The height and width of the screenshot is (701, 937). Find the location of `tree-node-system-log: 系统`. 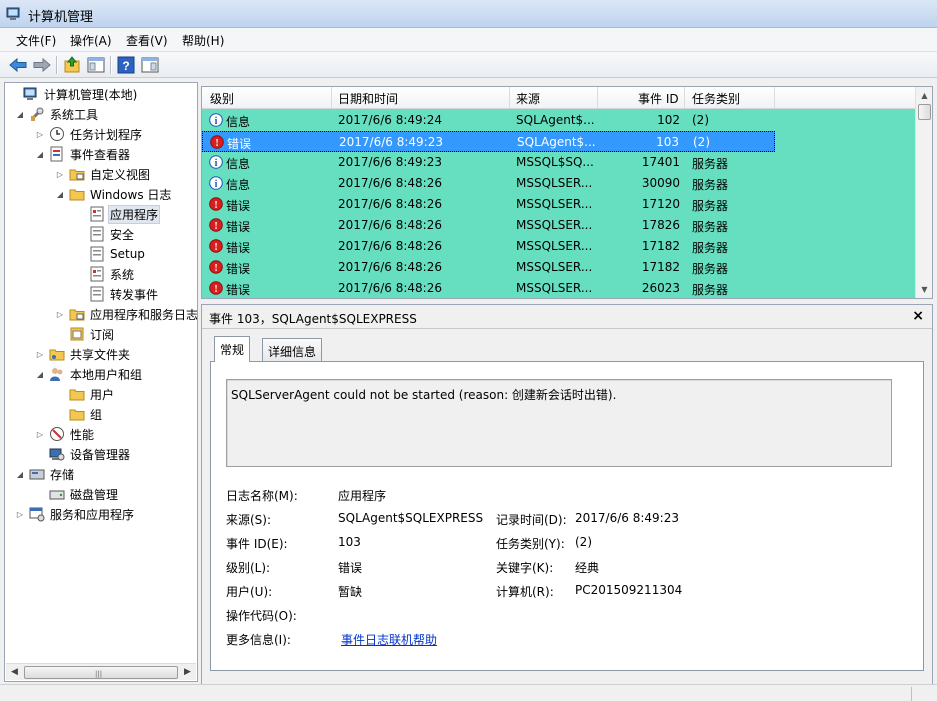

tree-node-system-log: 系统 is located at coordinates (105, 274).